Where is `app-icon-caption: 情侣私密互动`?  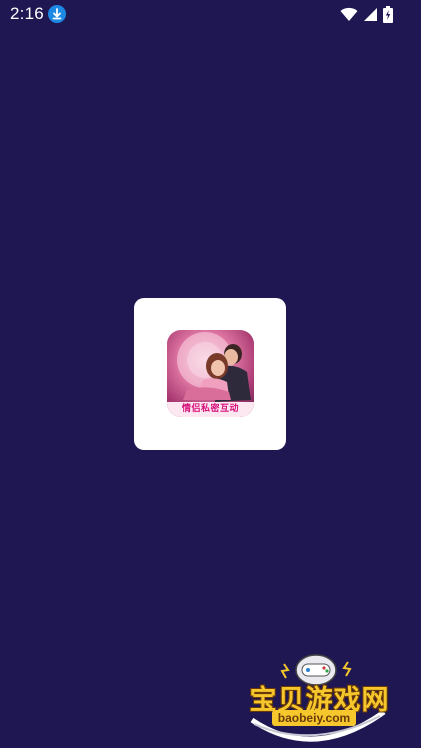
app-icon-caption: 情侣私密互动 is located at coordinates (210, 408).